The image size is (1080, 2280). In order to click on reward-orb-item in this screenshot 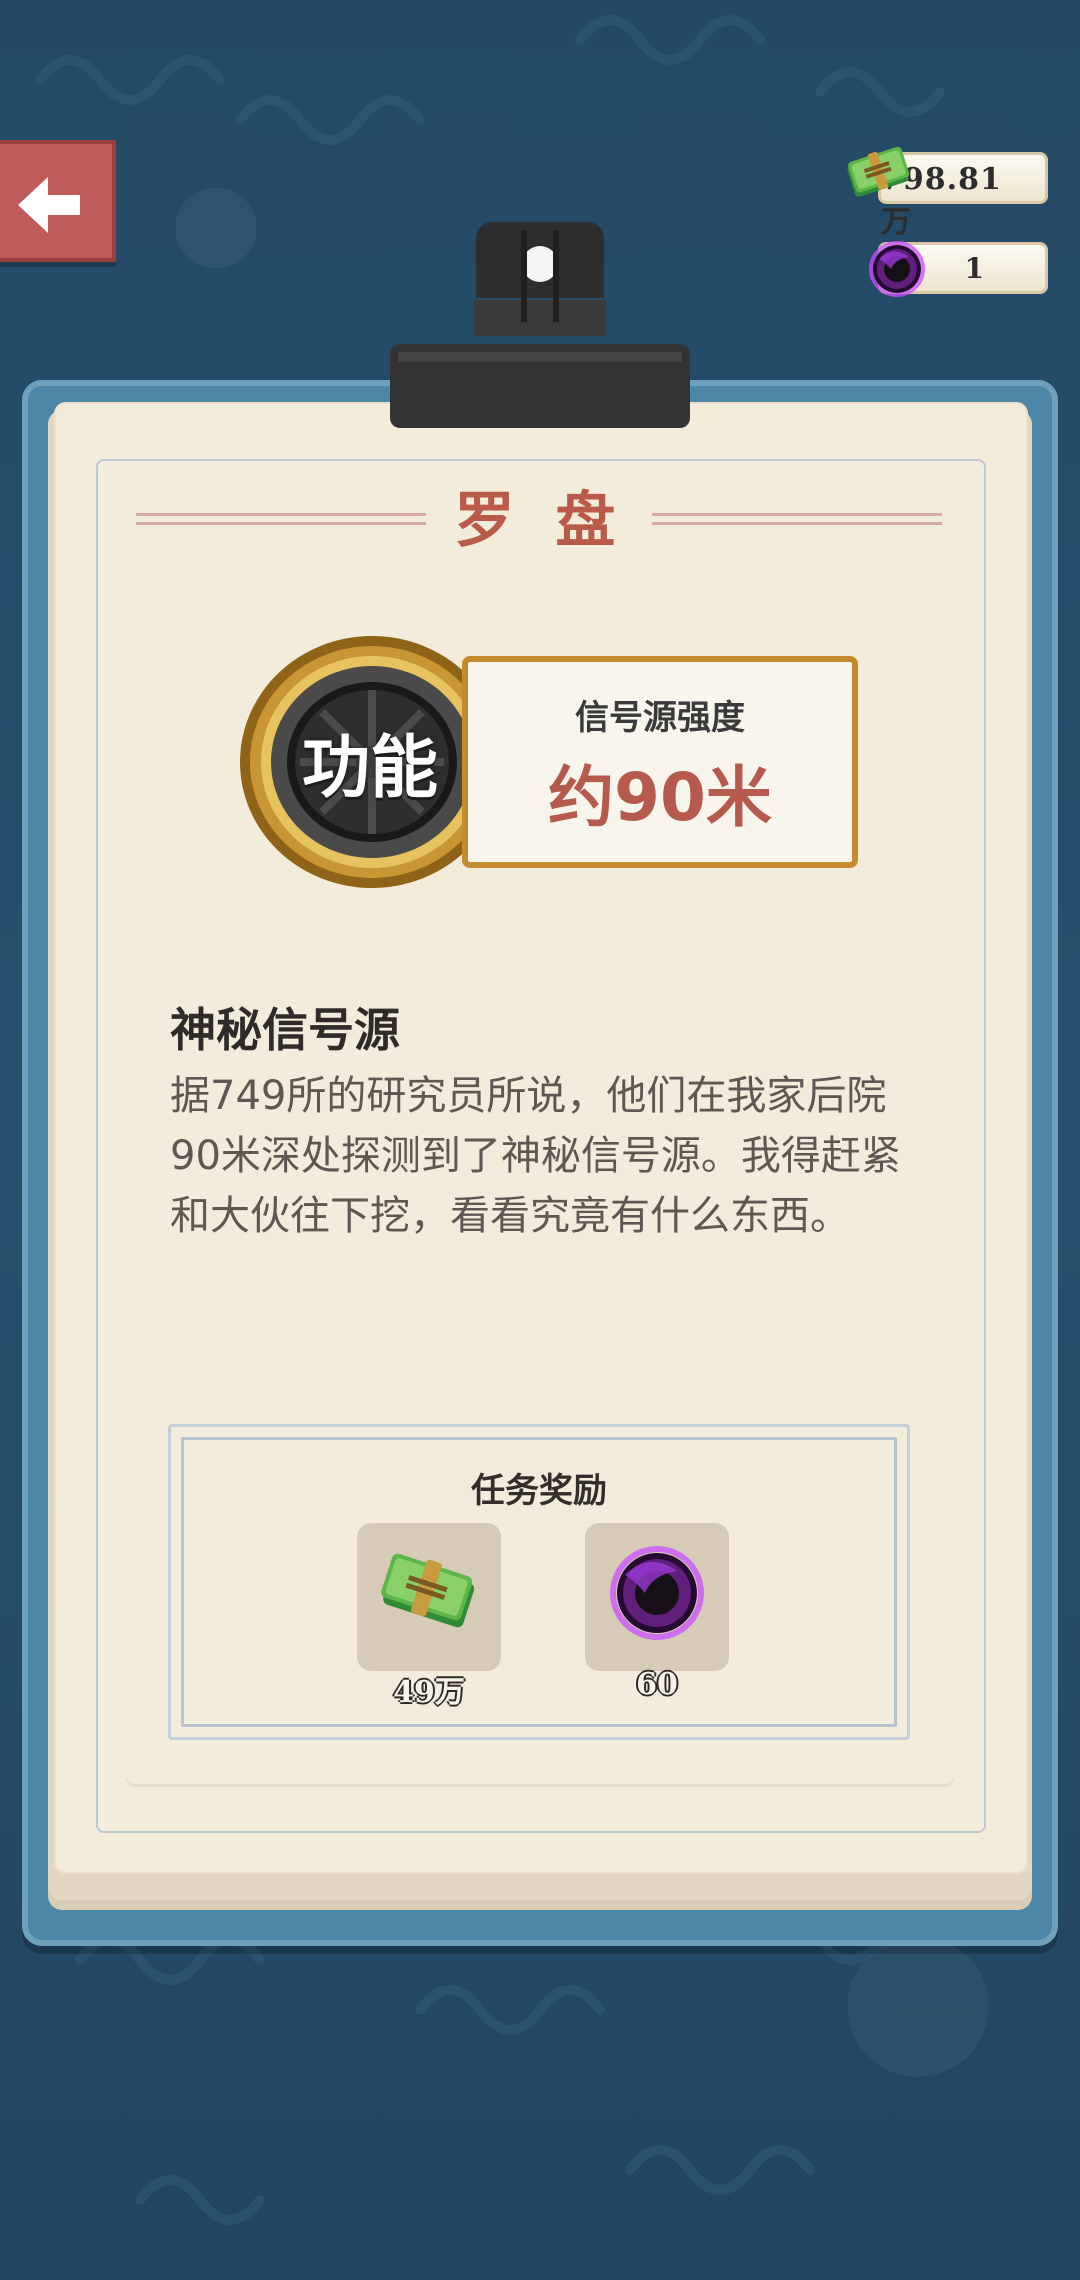, I will do `click(657, 1597)`.